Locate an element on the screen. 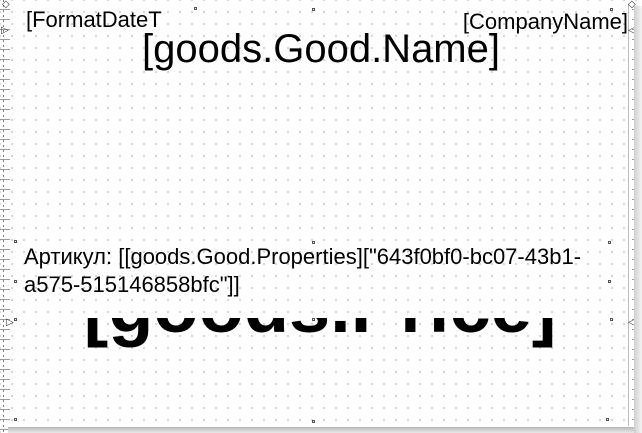 The image size is (642, 433). price-text: [goods.Price] is located at coordinates (320, 333).